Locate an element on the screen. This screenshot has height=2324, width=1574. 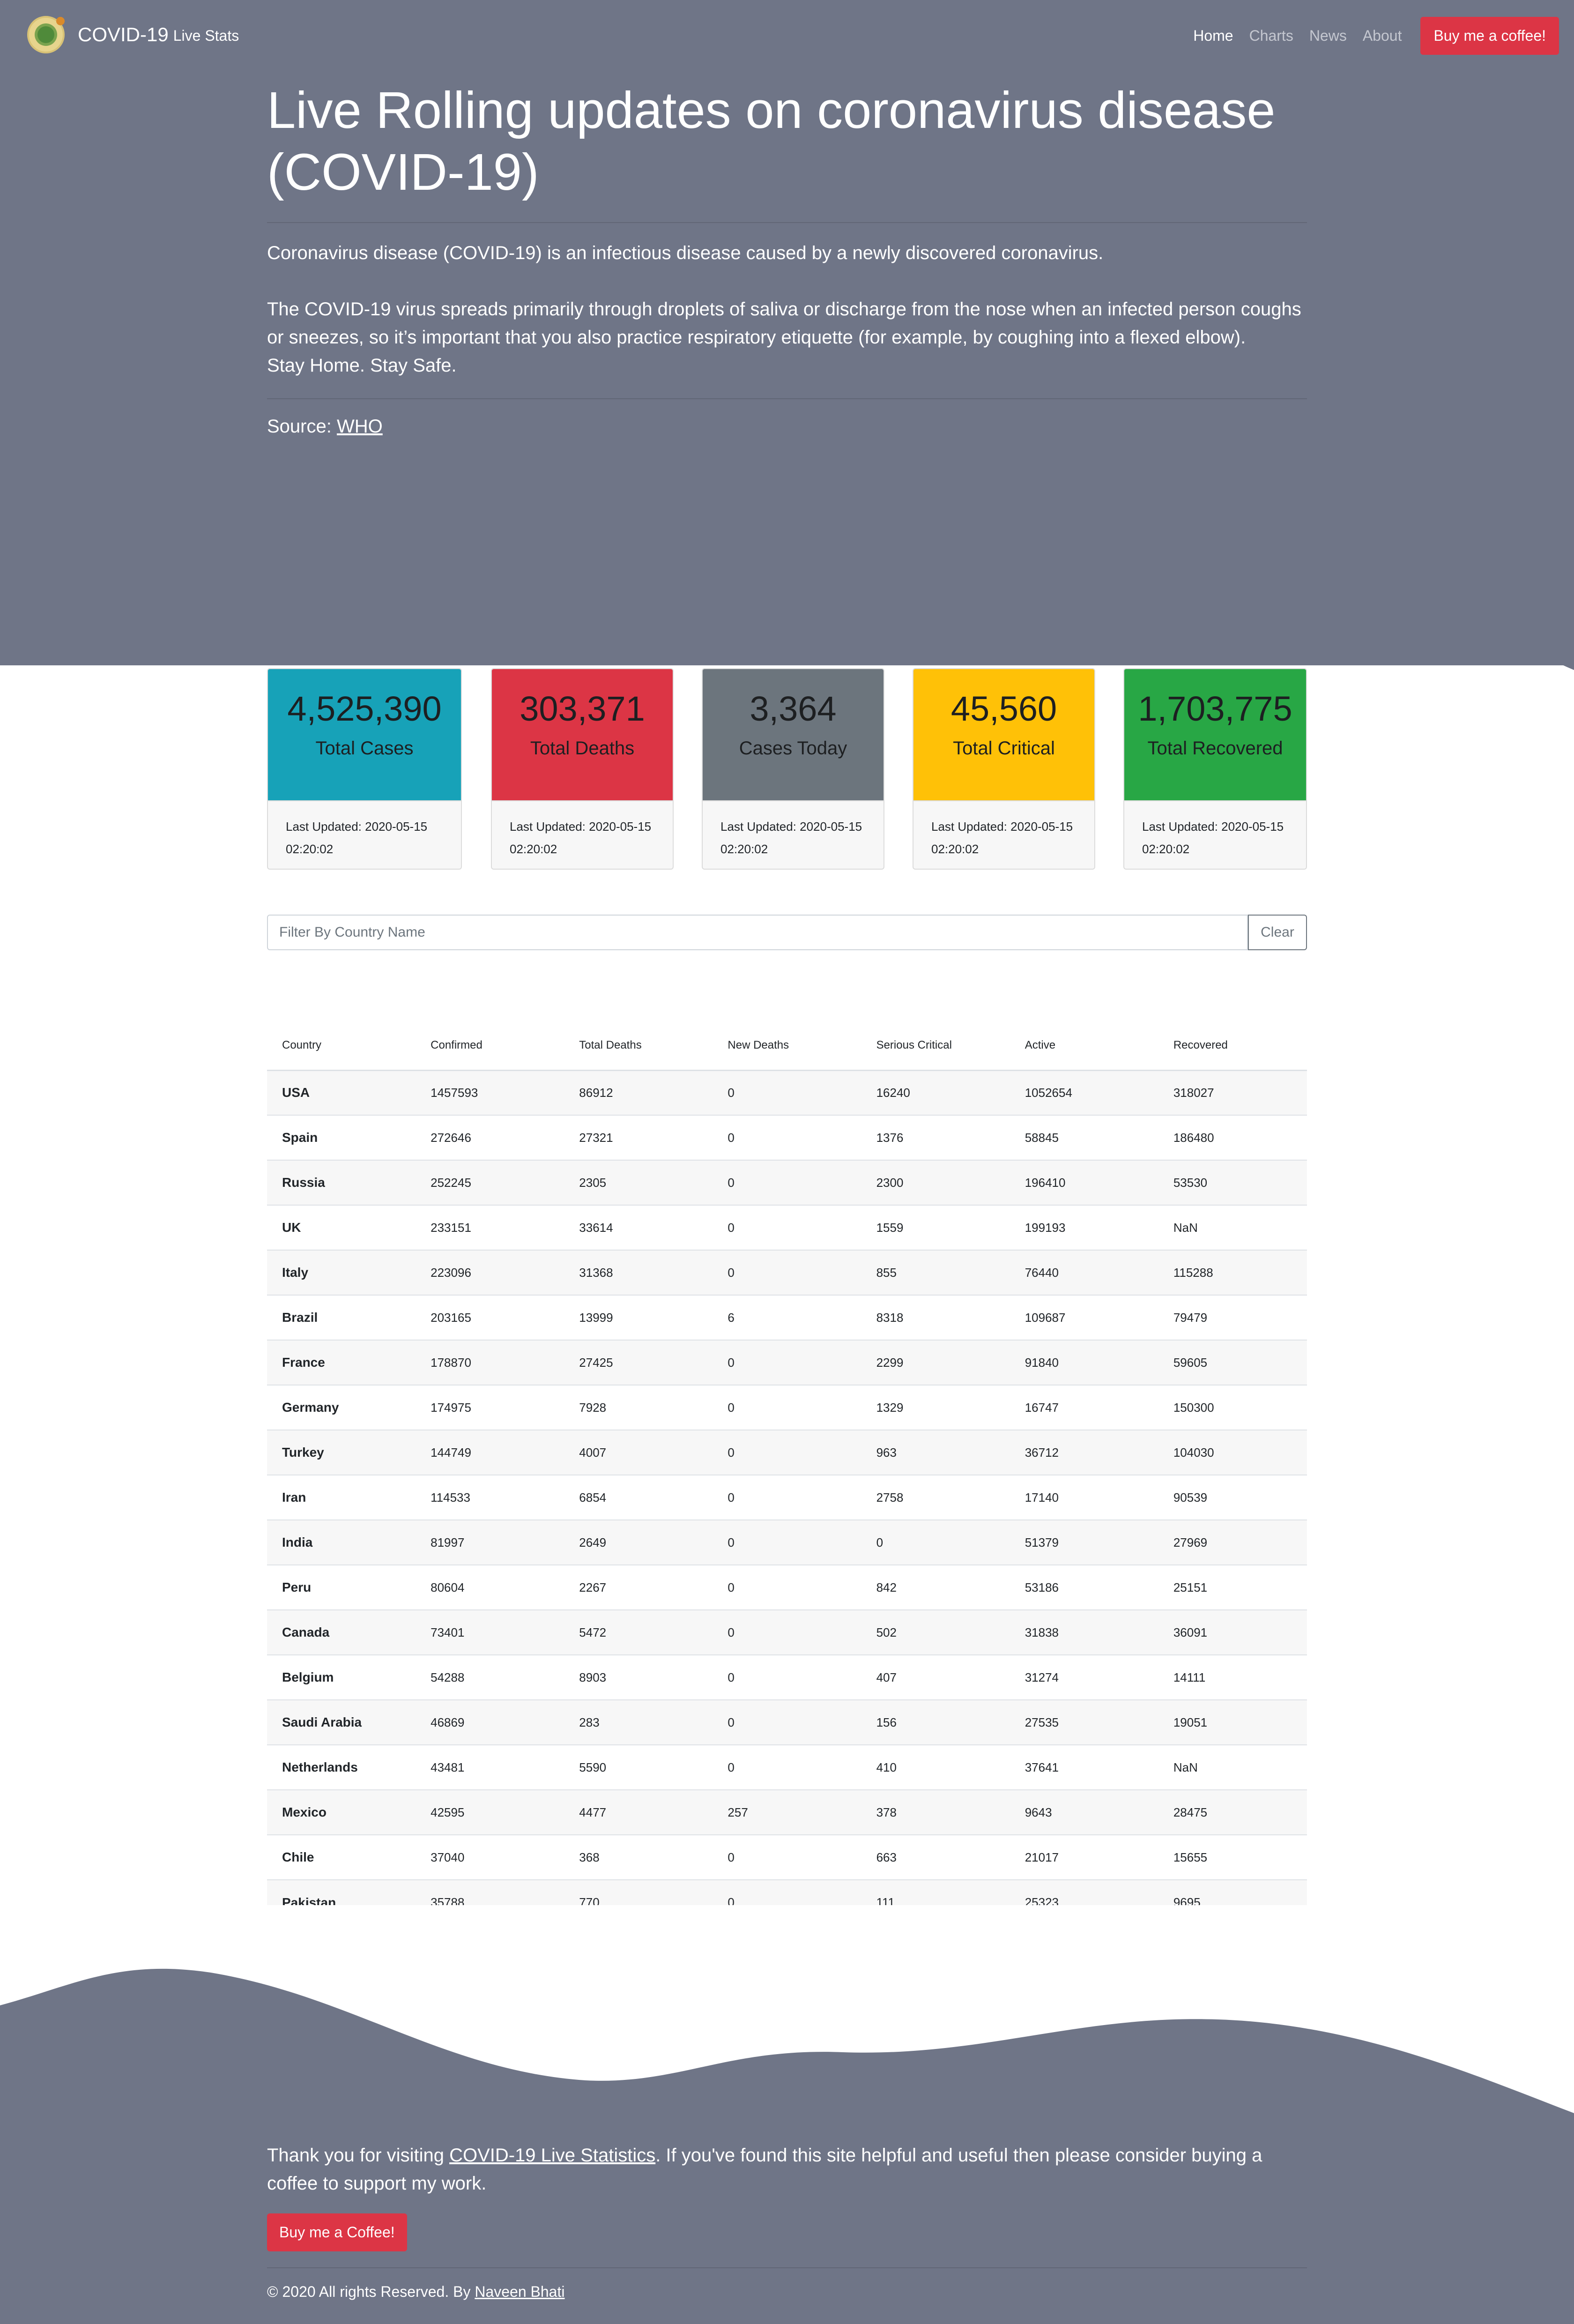
col-confirmed: Confirmed is located at coordinates (490, 1046).